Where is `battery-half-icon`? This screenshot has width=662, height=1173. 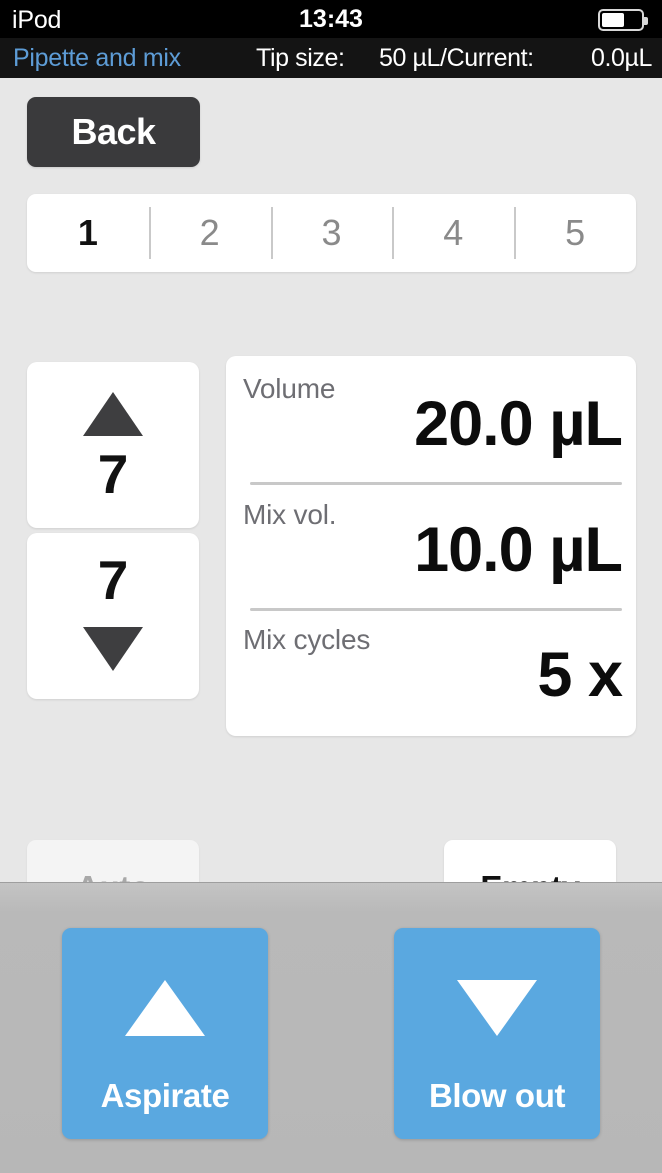
battery-half-icon is located at coordinates (623, 20).